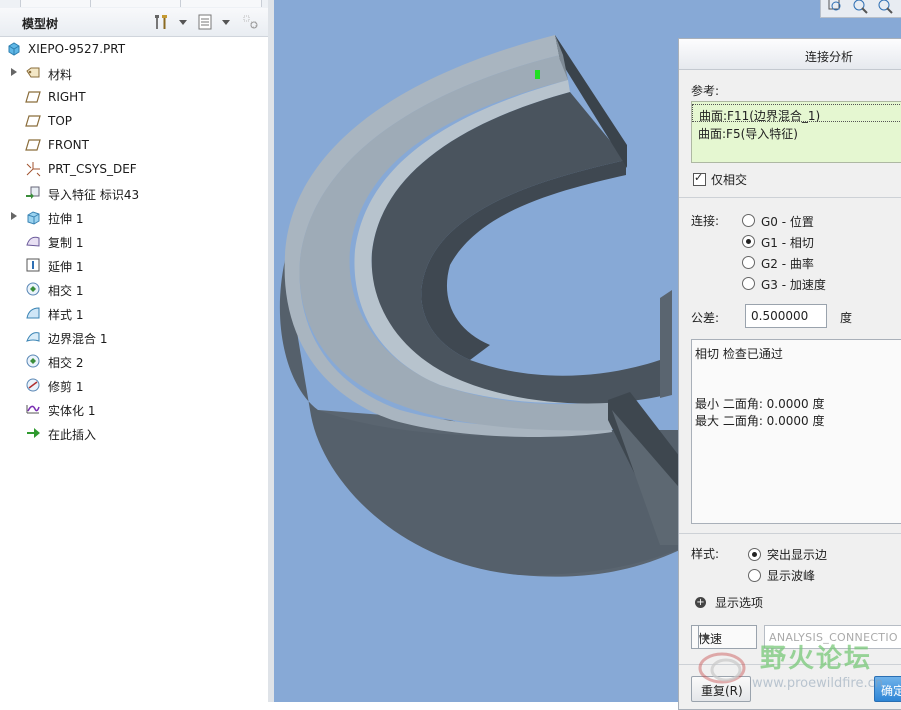  What do you see at coordinates (161, 22) in the screenshot?
I see `settings-tools-icon` at bounding box center [161, 22].